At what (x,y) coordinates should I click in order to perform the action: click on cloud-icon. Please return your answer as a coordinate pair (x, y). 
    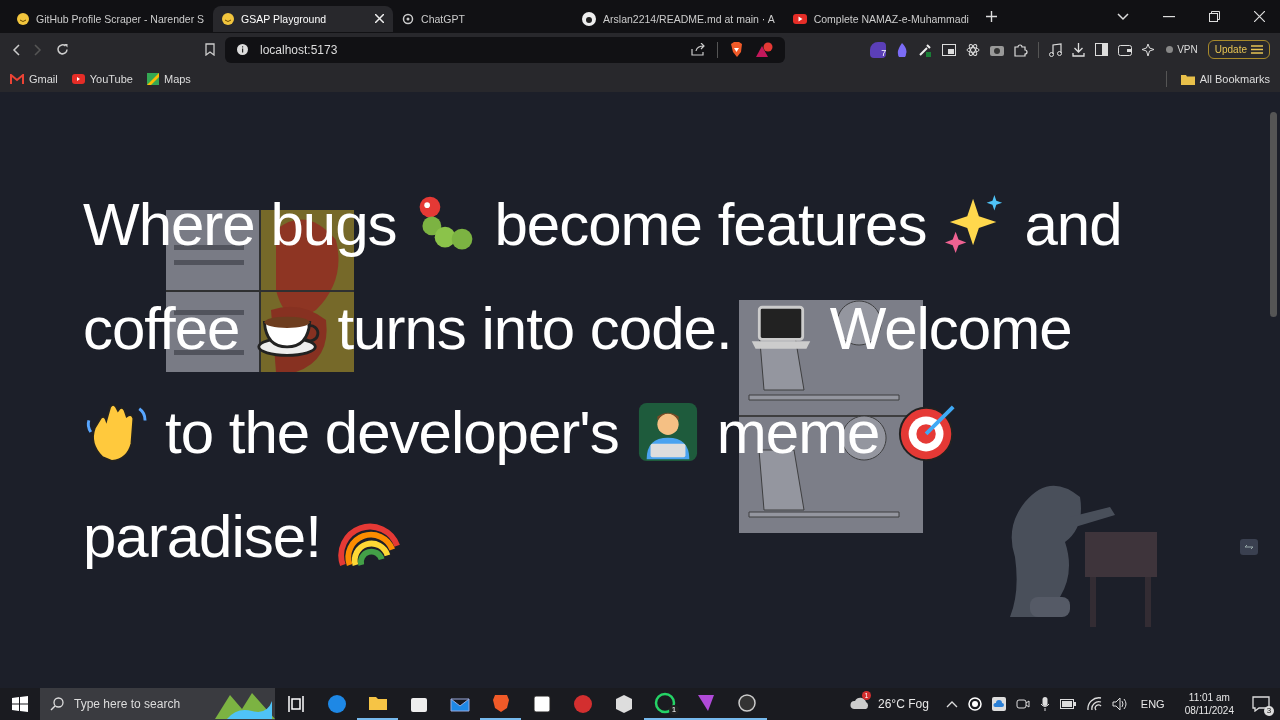
    Looking at the image, I should click on (998, 704).